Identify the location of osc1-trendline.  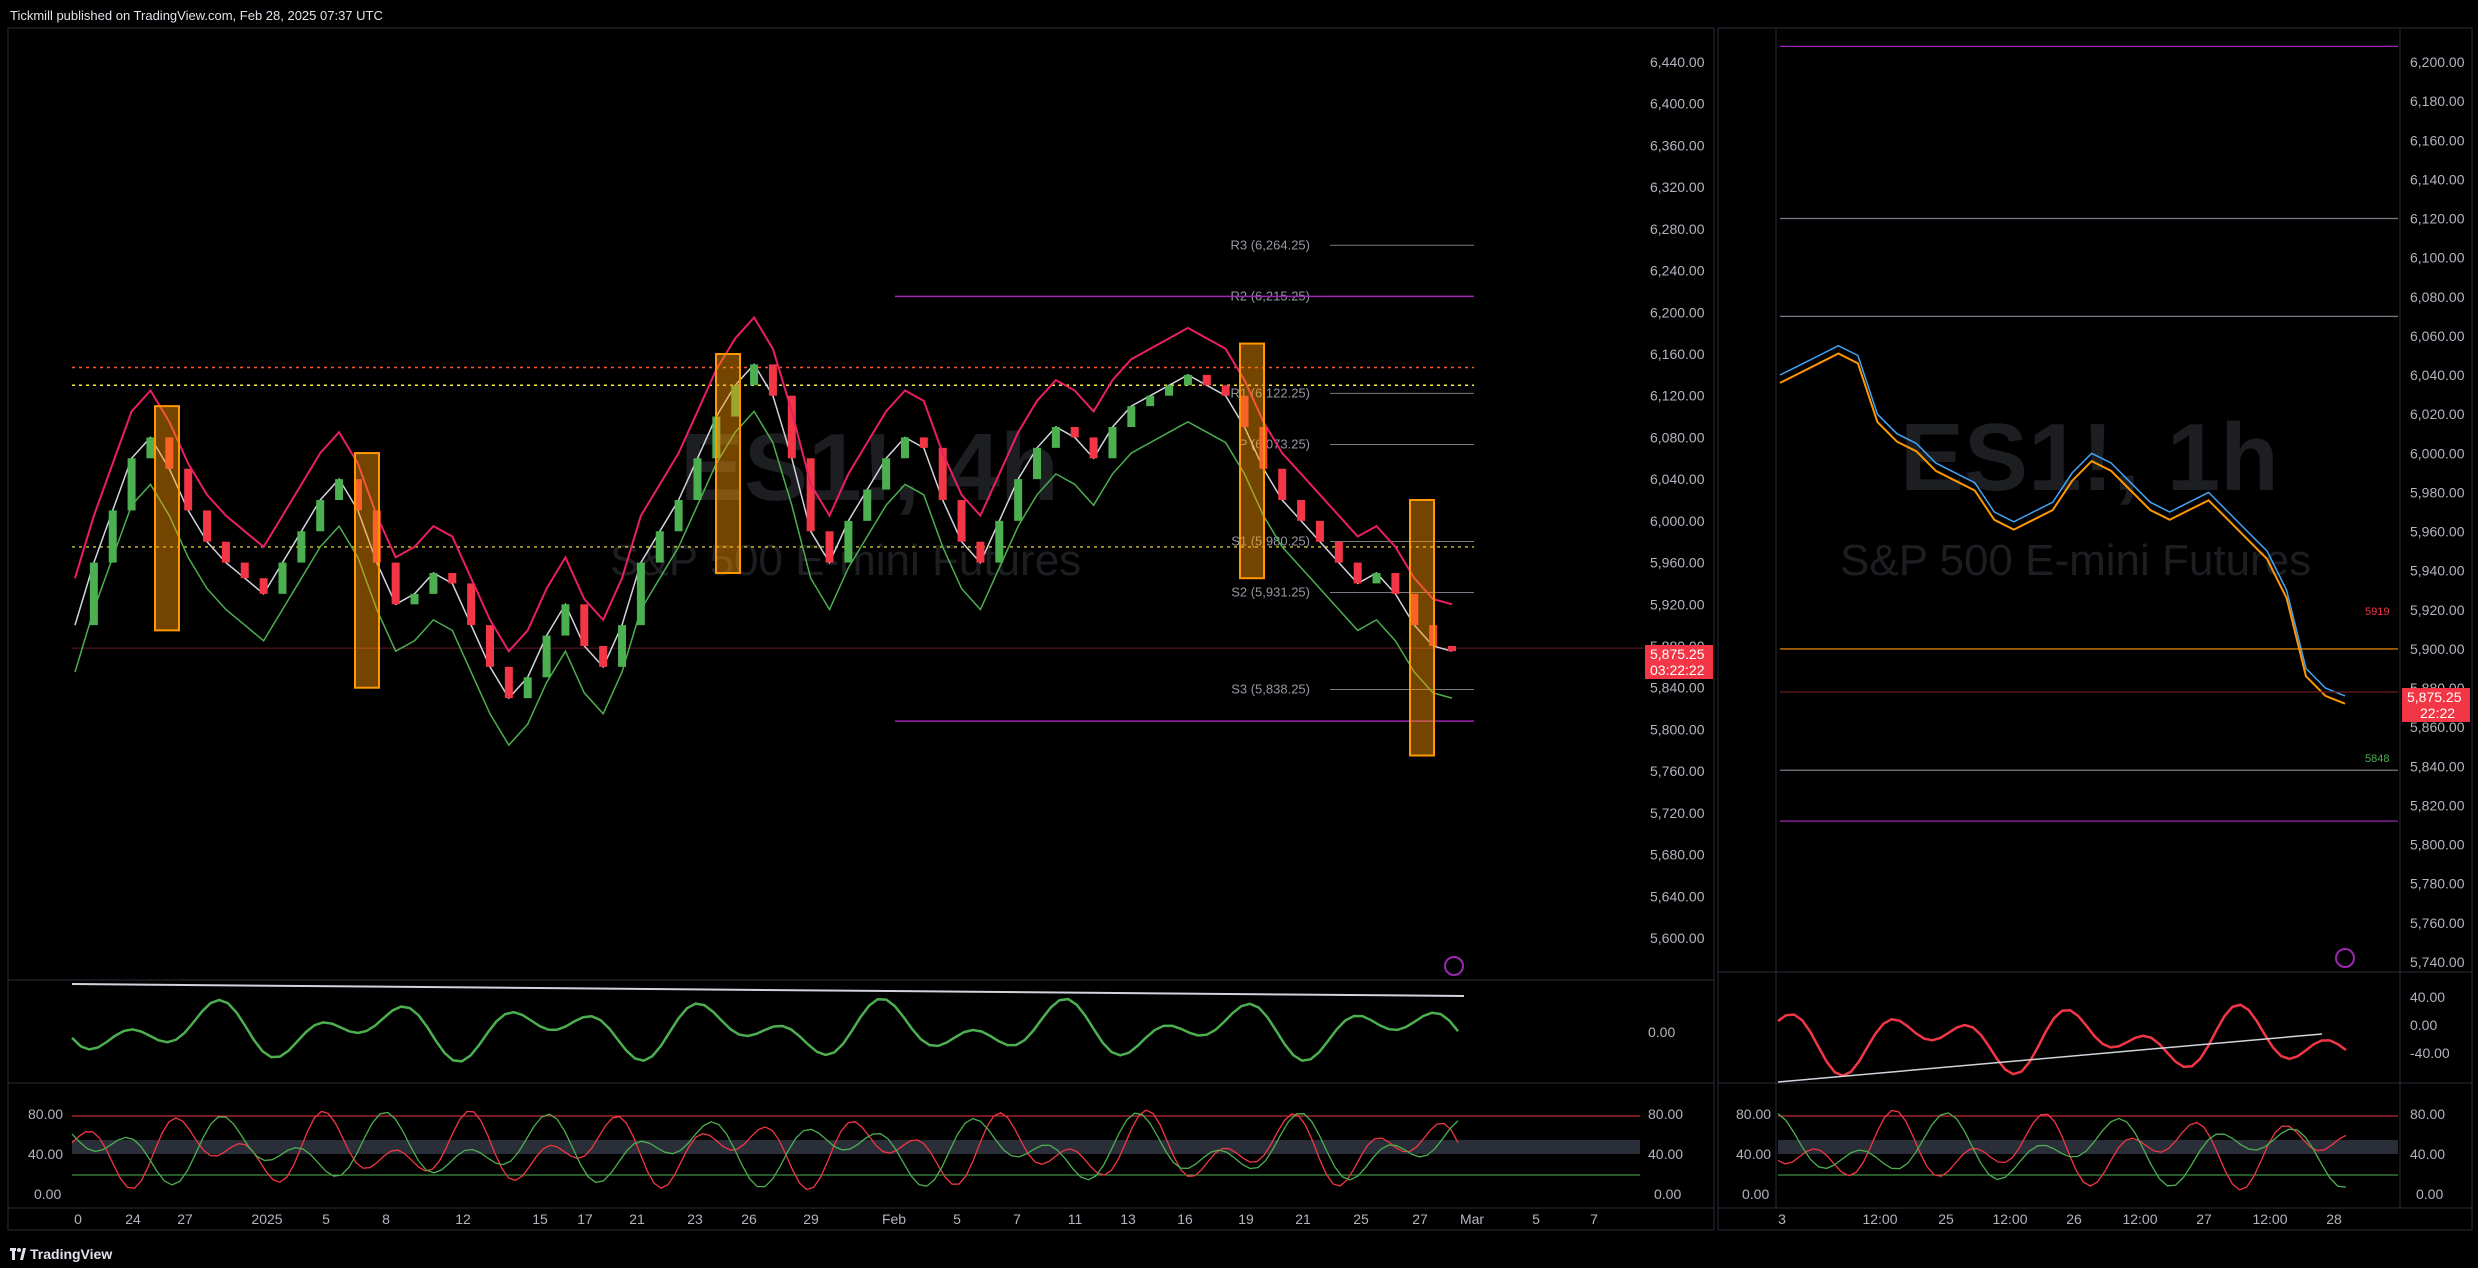
(768, 990).